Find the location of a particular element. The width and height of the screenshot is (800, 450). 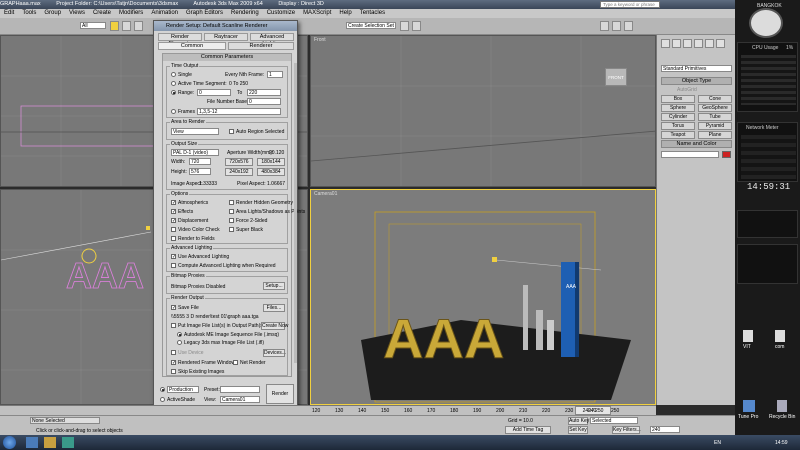

tab-renderer: Renderer is located at coordinates (261, 46).